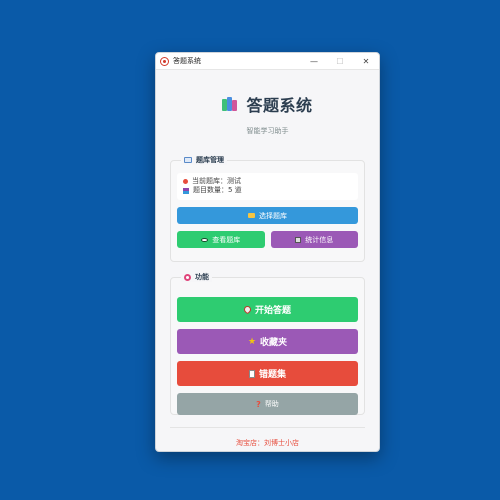 The height and width of the screenshot is (500, 500). Describe the element at coordinates (230, 104) in the screenshot. I see `books-icon` at that location.